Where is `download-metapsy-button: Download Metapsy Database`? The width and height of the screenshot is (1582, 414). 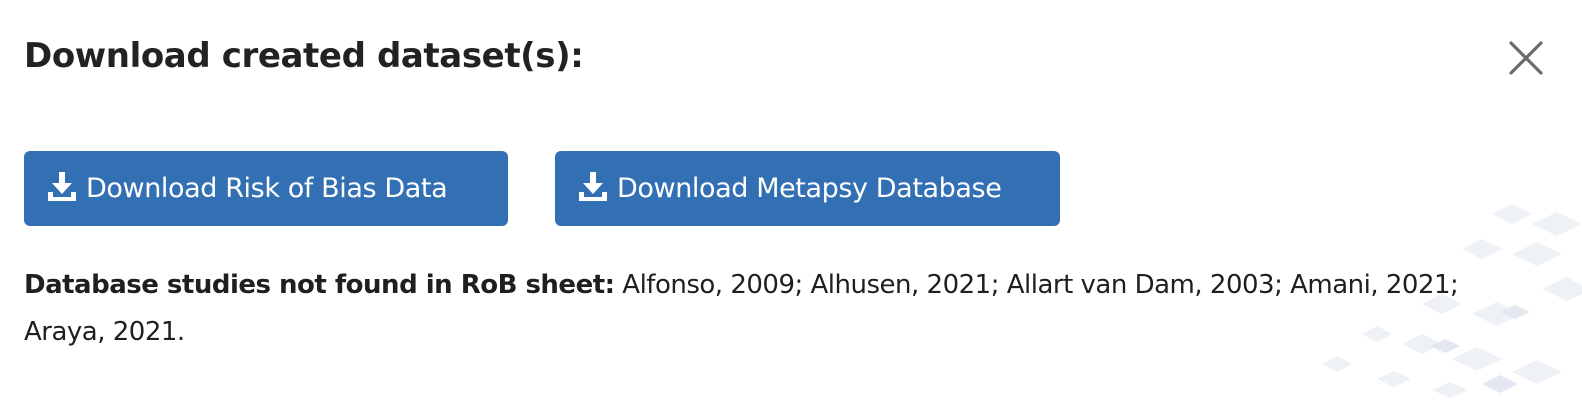
download-metapsy-button: Download Metapsy Database is located at coordinates (807, 188).